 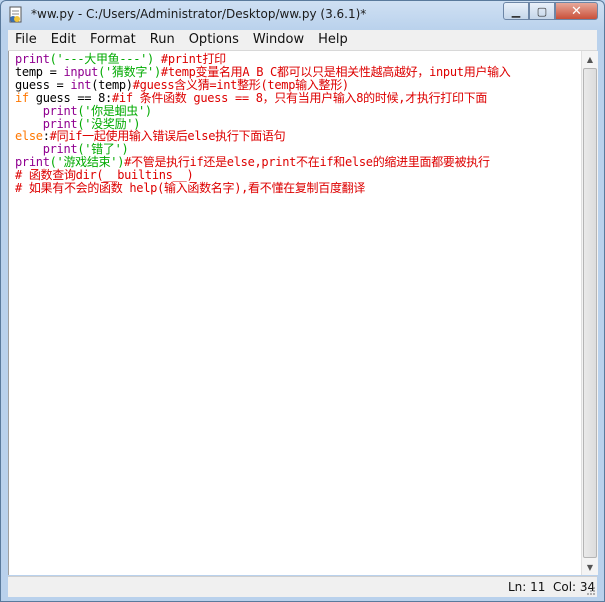 What do you see at coordinates (591, 591) in the screenshot?
I see `resize-grip-icon` at bounding box center [591, 591].